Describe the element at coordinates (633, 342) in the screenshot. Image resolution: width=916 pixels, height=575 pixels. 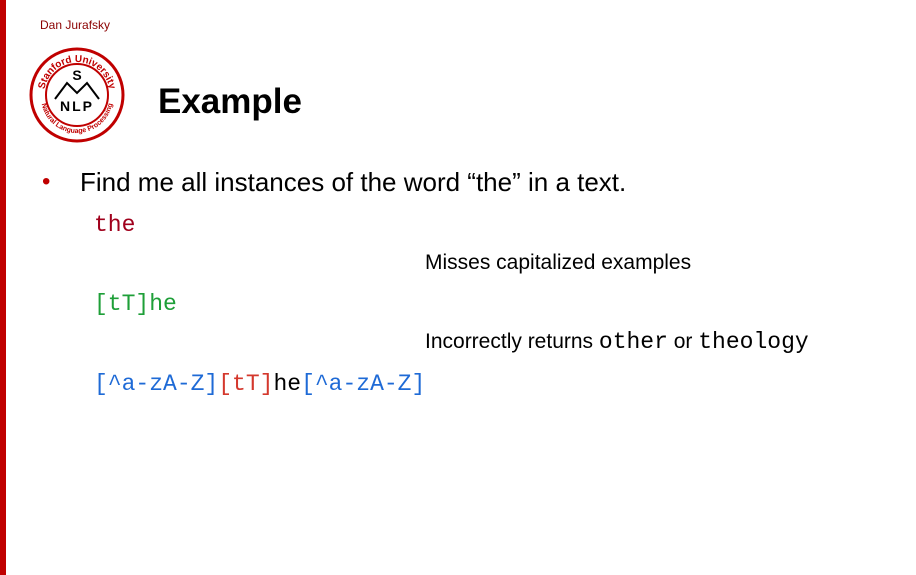
I see `note2-word-other: other` at that location.